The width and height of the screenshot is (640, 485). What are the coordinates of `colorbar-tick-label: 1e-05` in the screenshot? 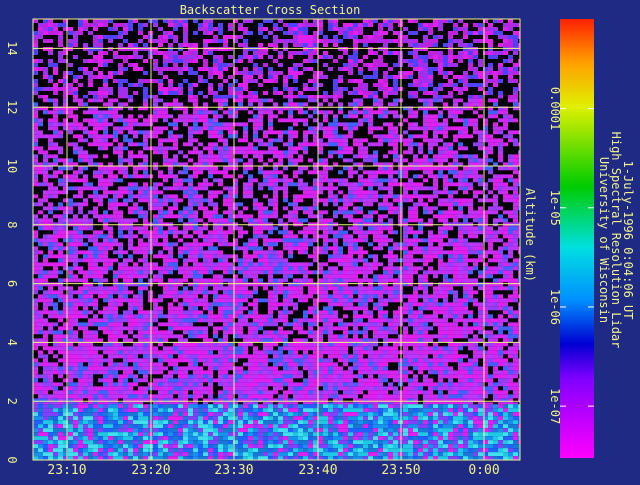 It's located at (555, 208).